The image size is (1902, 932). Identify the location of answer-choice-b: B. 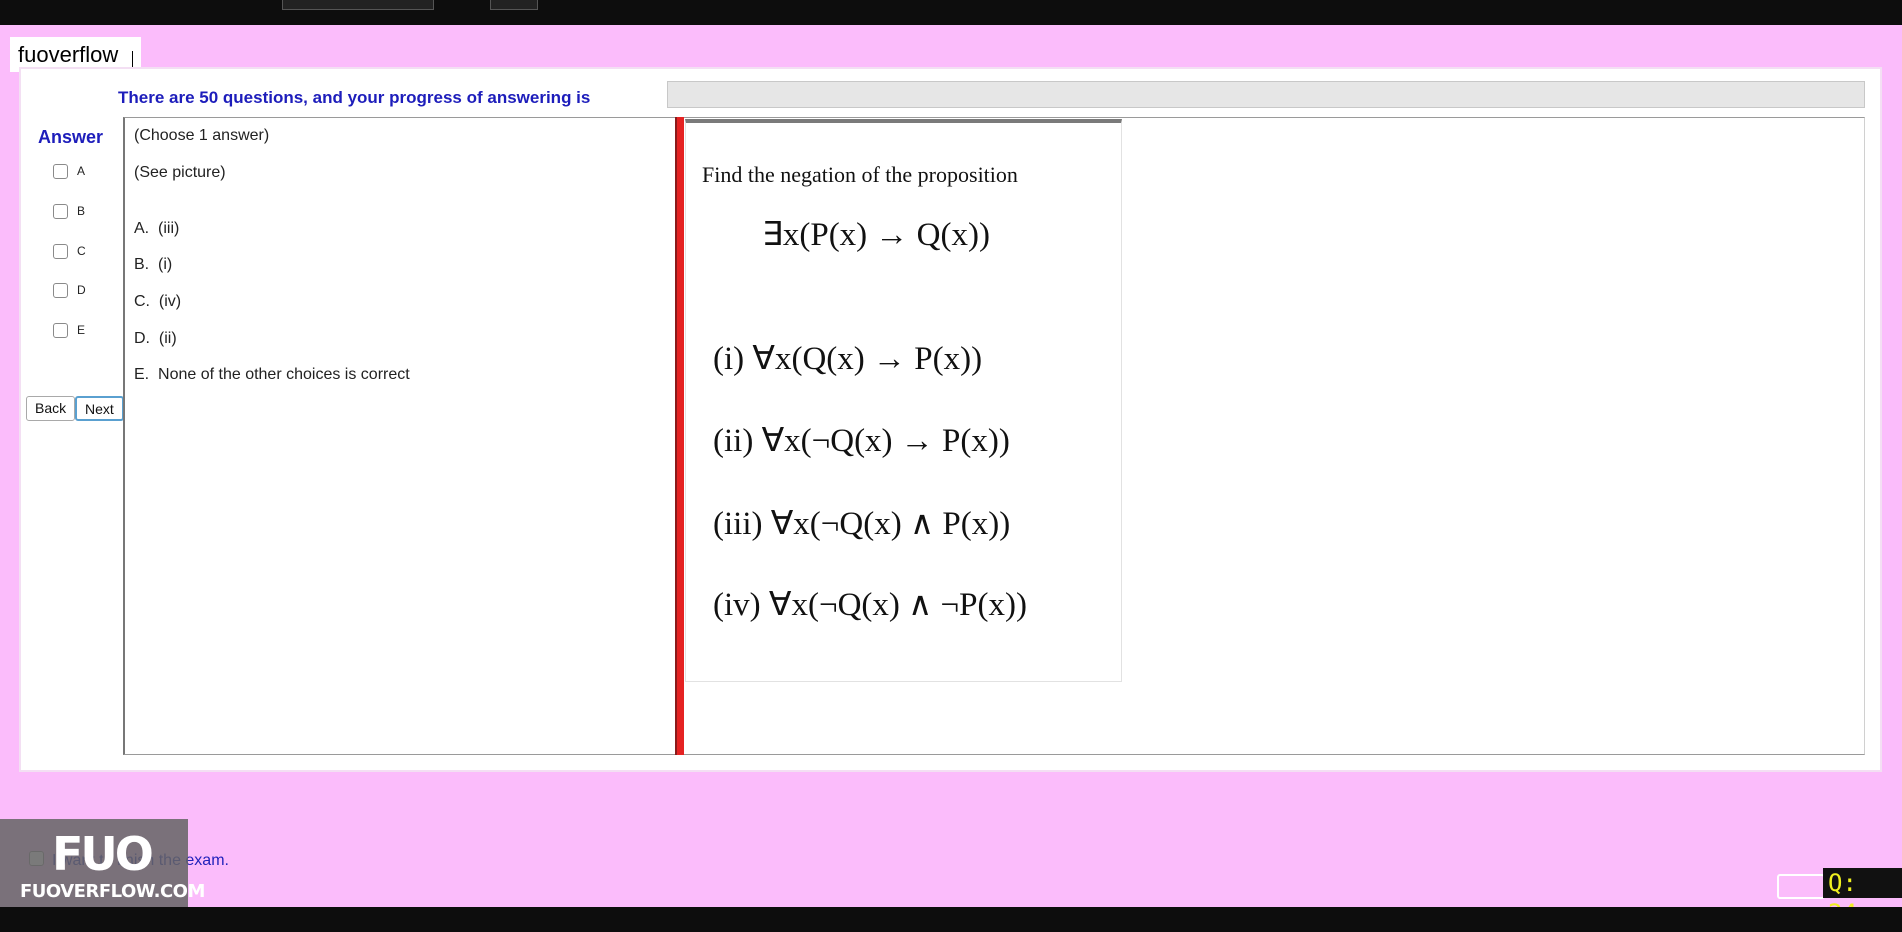
(69, 211).